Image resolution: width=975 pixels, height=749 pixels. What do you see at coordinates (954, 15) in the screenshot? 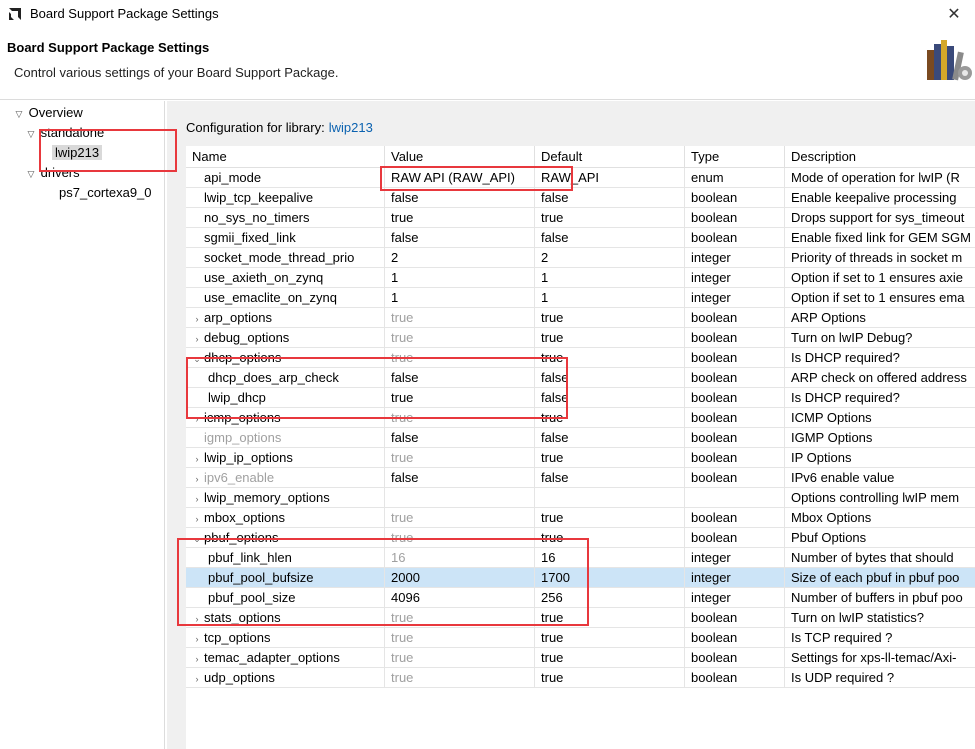
I see `close-button: ✕` at bounding box center [954, 15].